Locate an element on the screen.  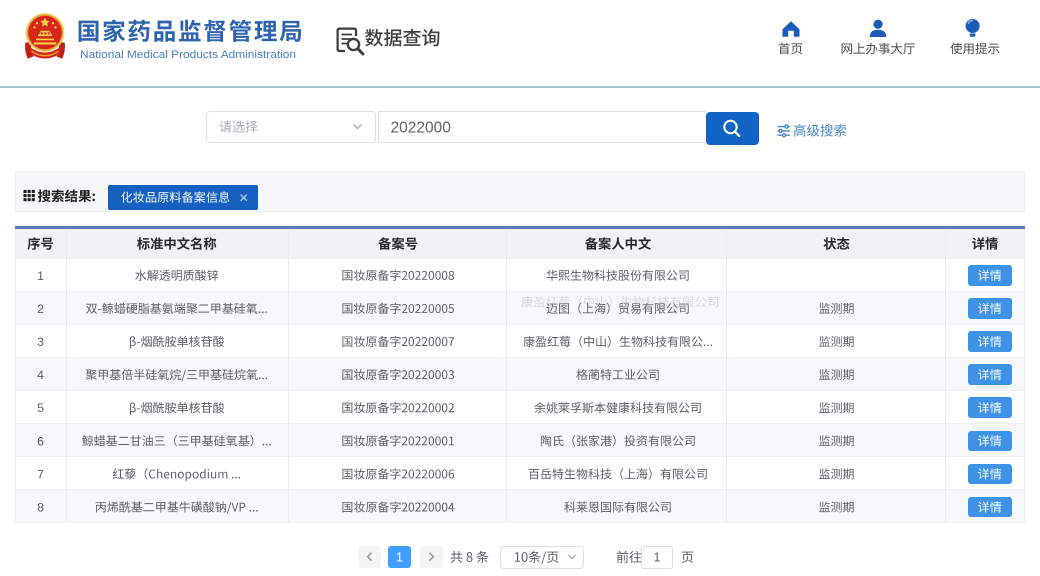
svg-text: 7 is located at coordinates (40, 474).